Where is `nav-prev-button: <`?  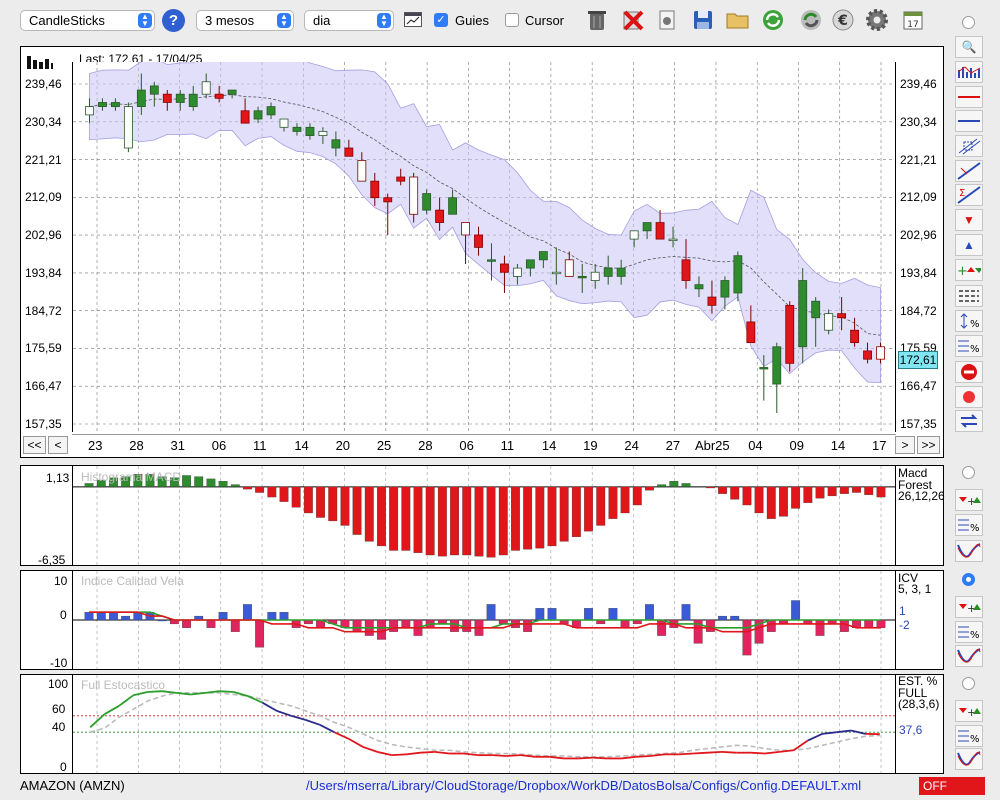
nav-prev-button: < is located at coordinates (58, 445).